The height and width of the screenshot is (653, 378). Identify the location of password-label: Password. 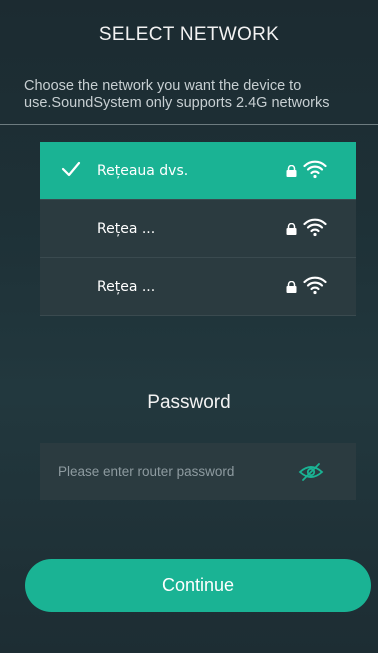
(189, 402).